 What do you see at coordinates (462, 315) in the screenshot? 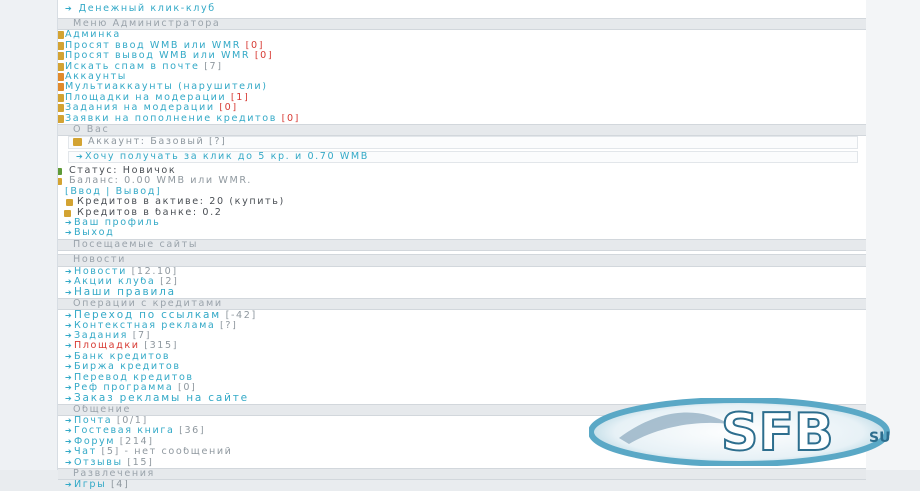
I see `credit-op-item: ➔Переход по ссылкам [-42]` at bounding box center [462, 315].